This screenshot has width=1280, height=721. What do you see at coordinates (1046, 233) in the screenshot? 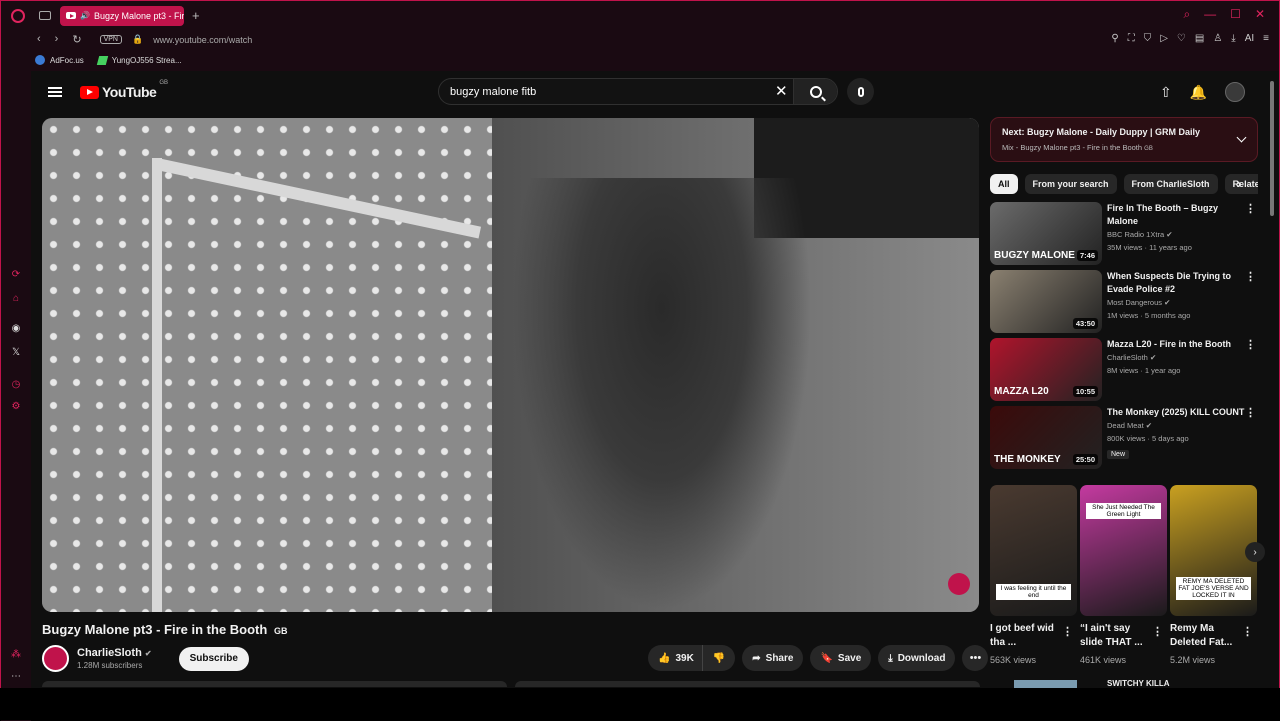
I see `thumbnail: BUGZY MALONE 7:46` at bounding box center [1046, 233].